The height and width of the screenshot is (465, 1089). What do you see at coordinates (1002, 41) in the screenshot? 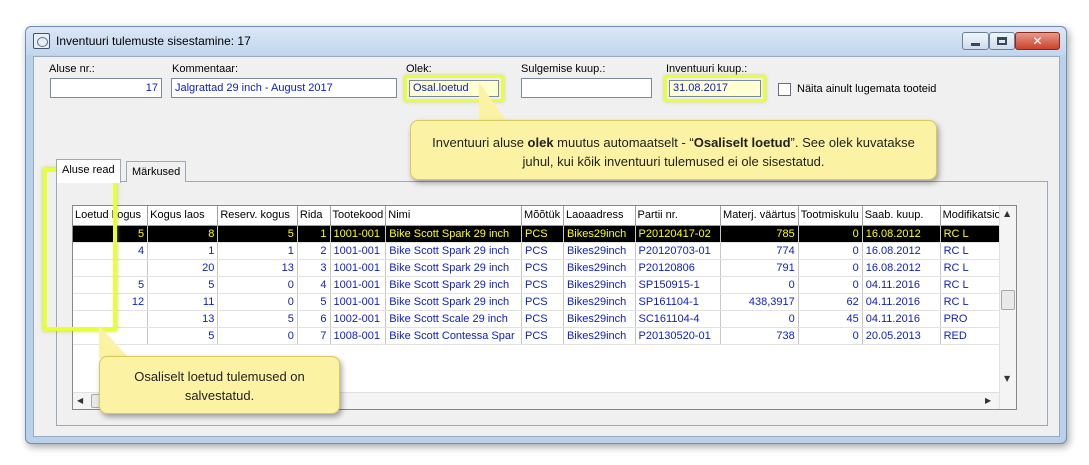
I see `maximize-button` at bounding box center [1002, 41].